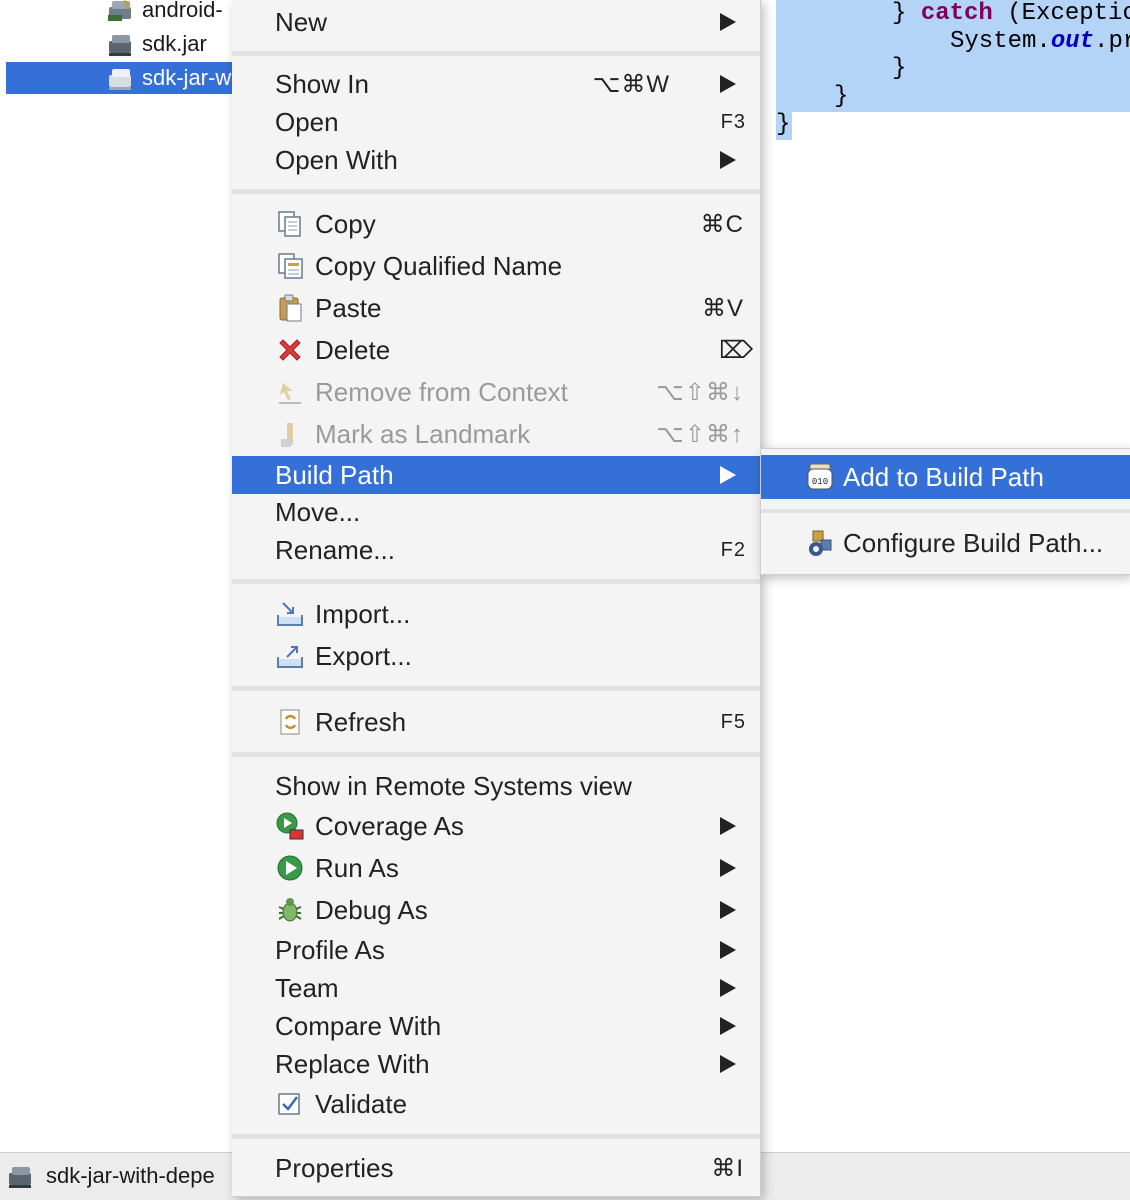 The height and width of the screenshot is (1200, 1130). Describe the element at coordinates (700, 434) in the screenshot. I see `menu-shortcut: ⌥⇧⌘↑` at that location.